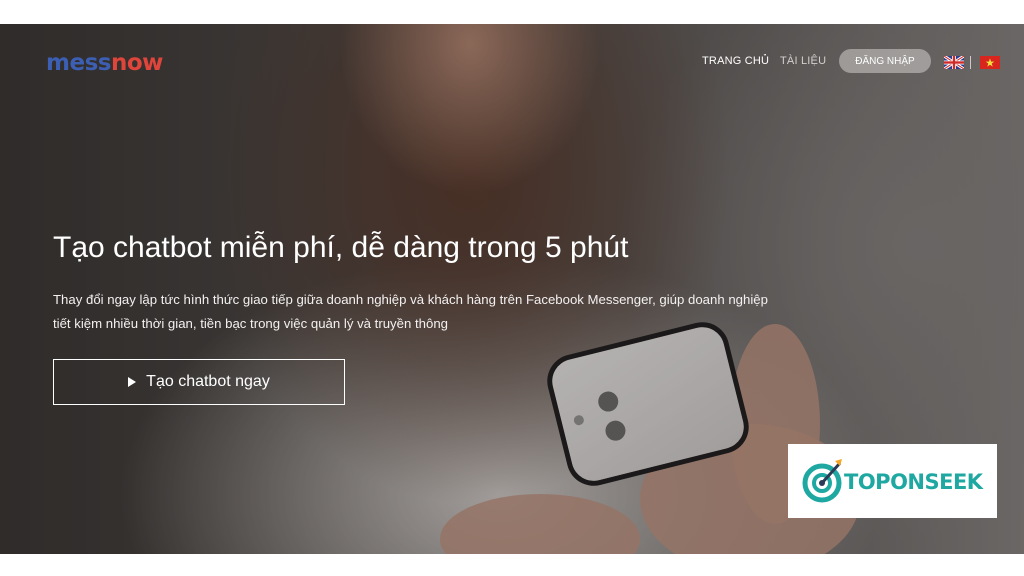  Describe the element at coordinates (970, 62) in the screenshot. I see `flag-divider` at that location.